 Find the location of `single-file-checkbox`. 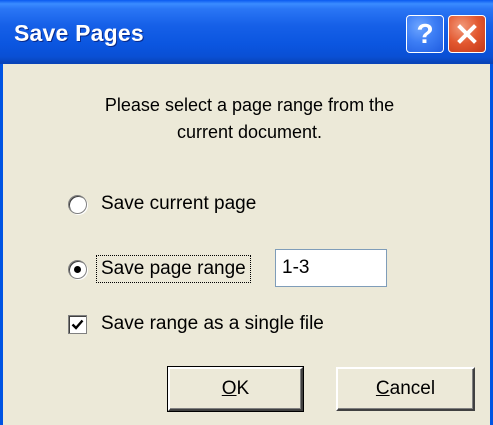

single-file-checkbox is located at coordinates (77, 324).